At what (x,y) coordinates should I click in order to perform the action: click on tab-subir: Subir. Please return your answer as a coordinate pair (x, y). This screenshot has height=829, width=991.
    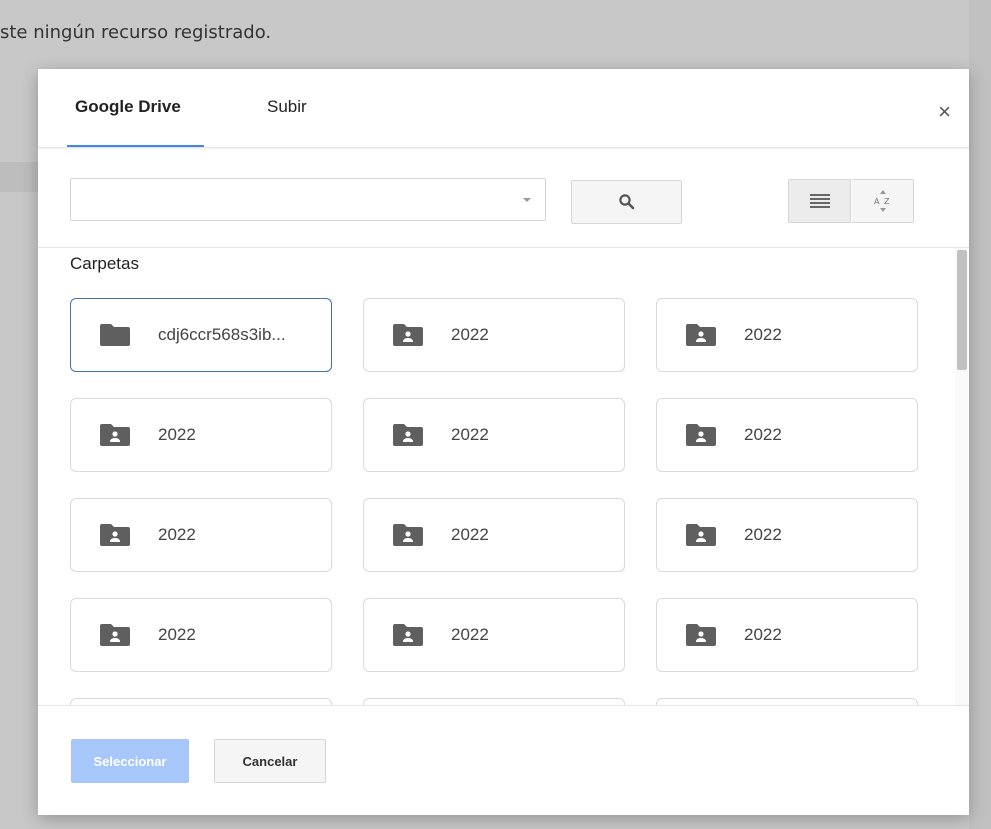
    Looking at the image, I should click on (287, 107).